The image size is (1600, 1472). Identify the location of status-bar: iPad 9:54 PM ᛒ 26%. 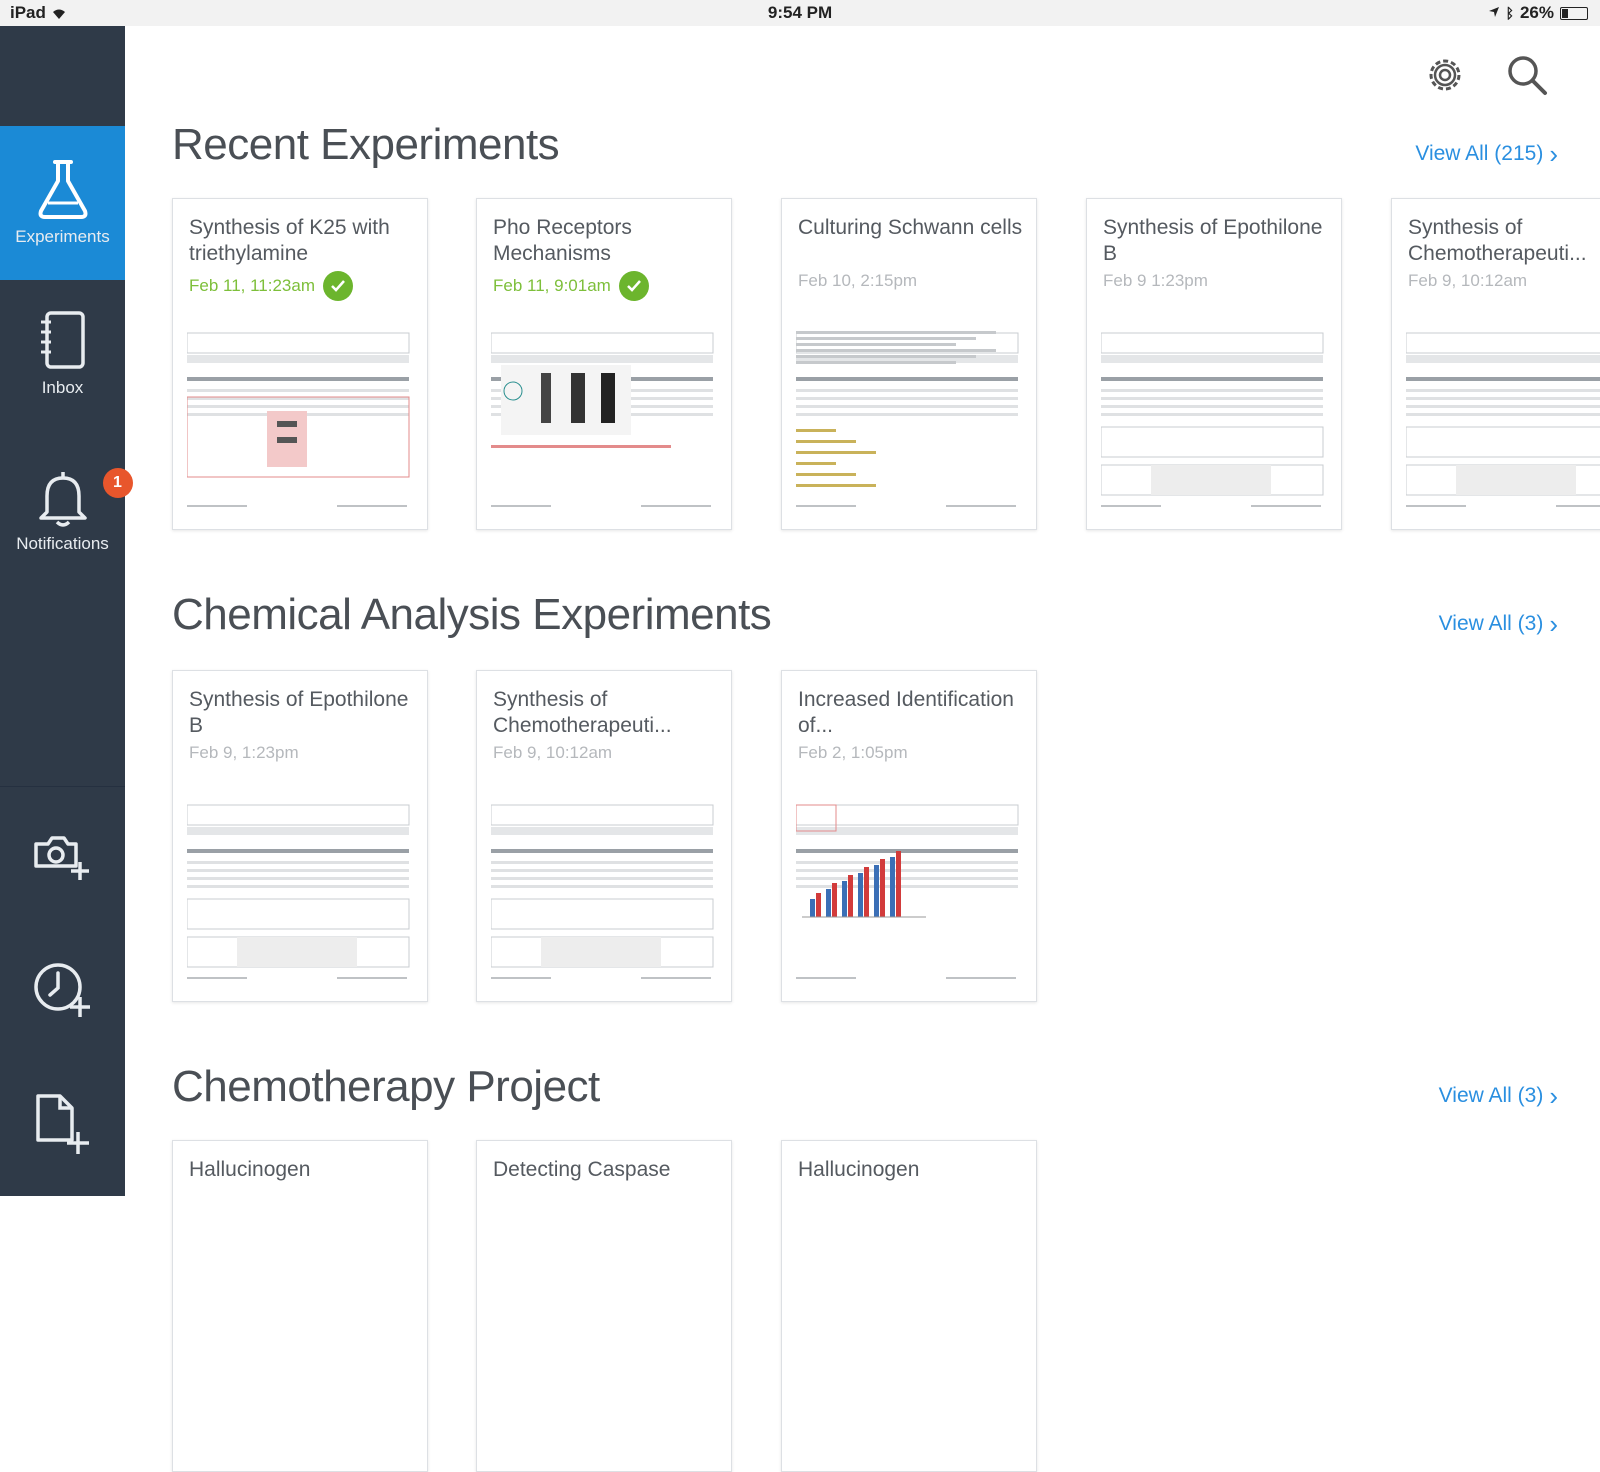
(800, 13).